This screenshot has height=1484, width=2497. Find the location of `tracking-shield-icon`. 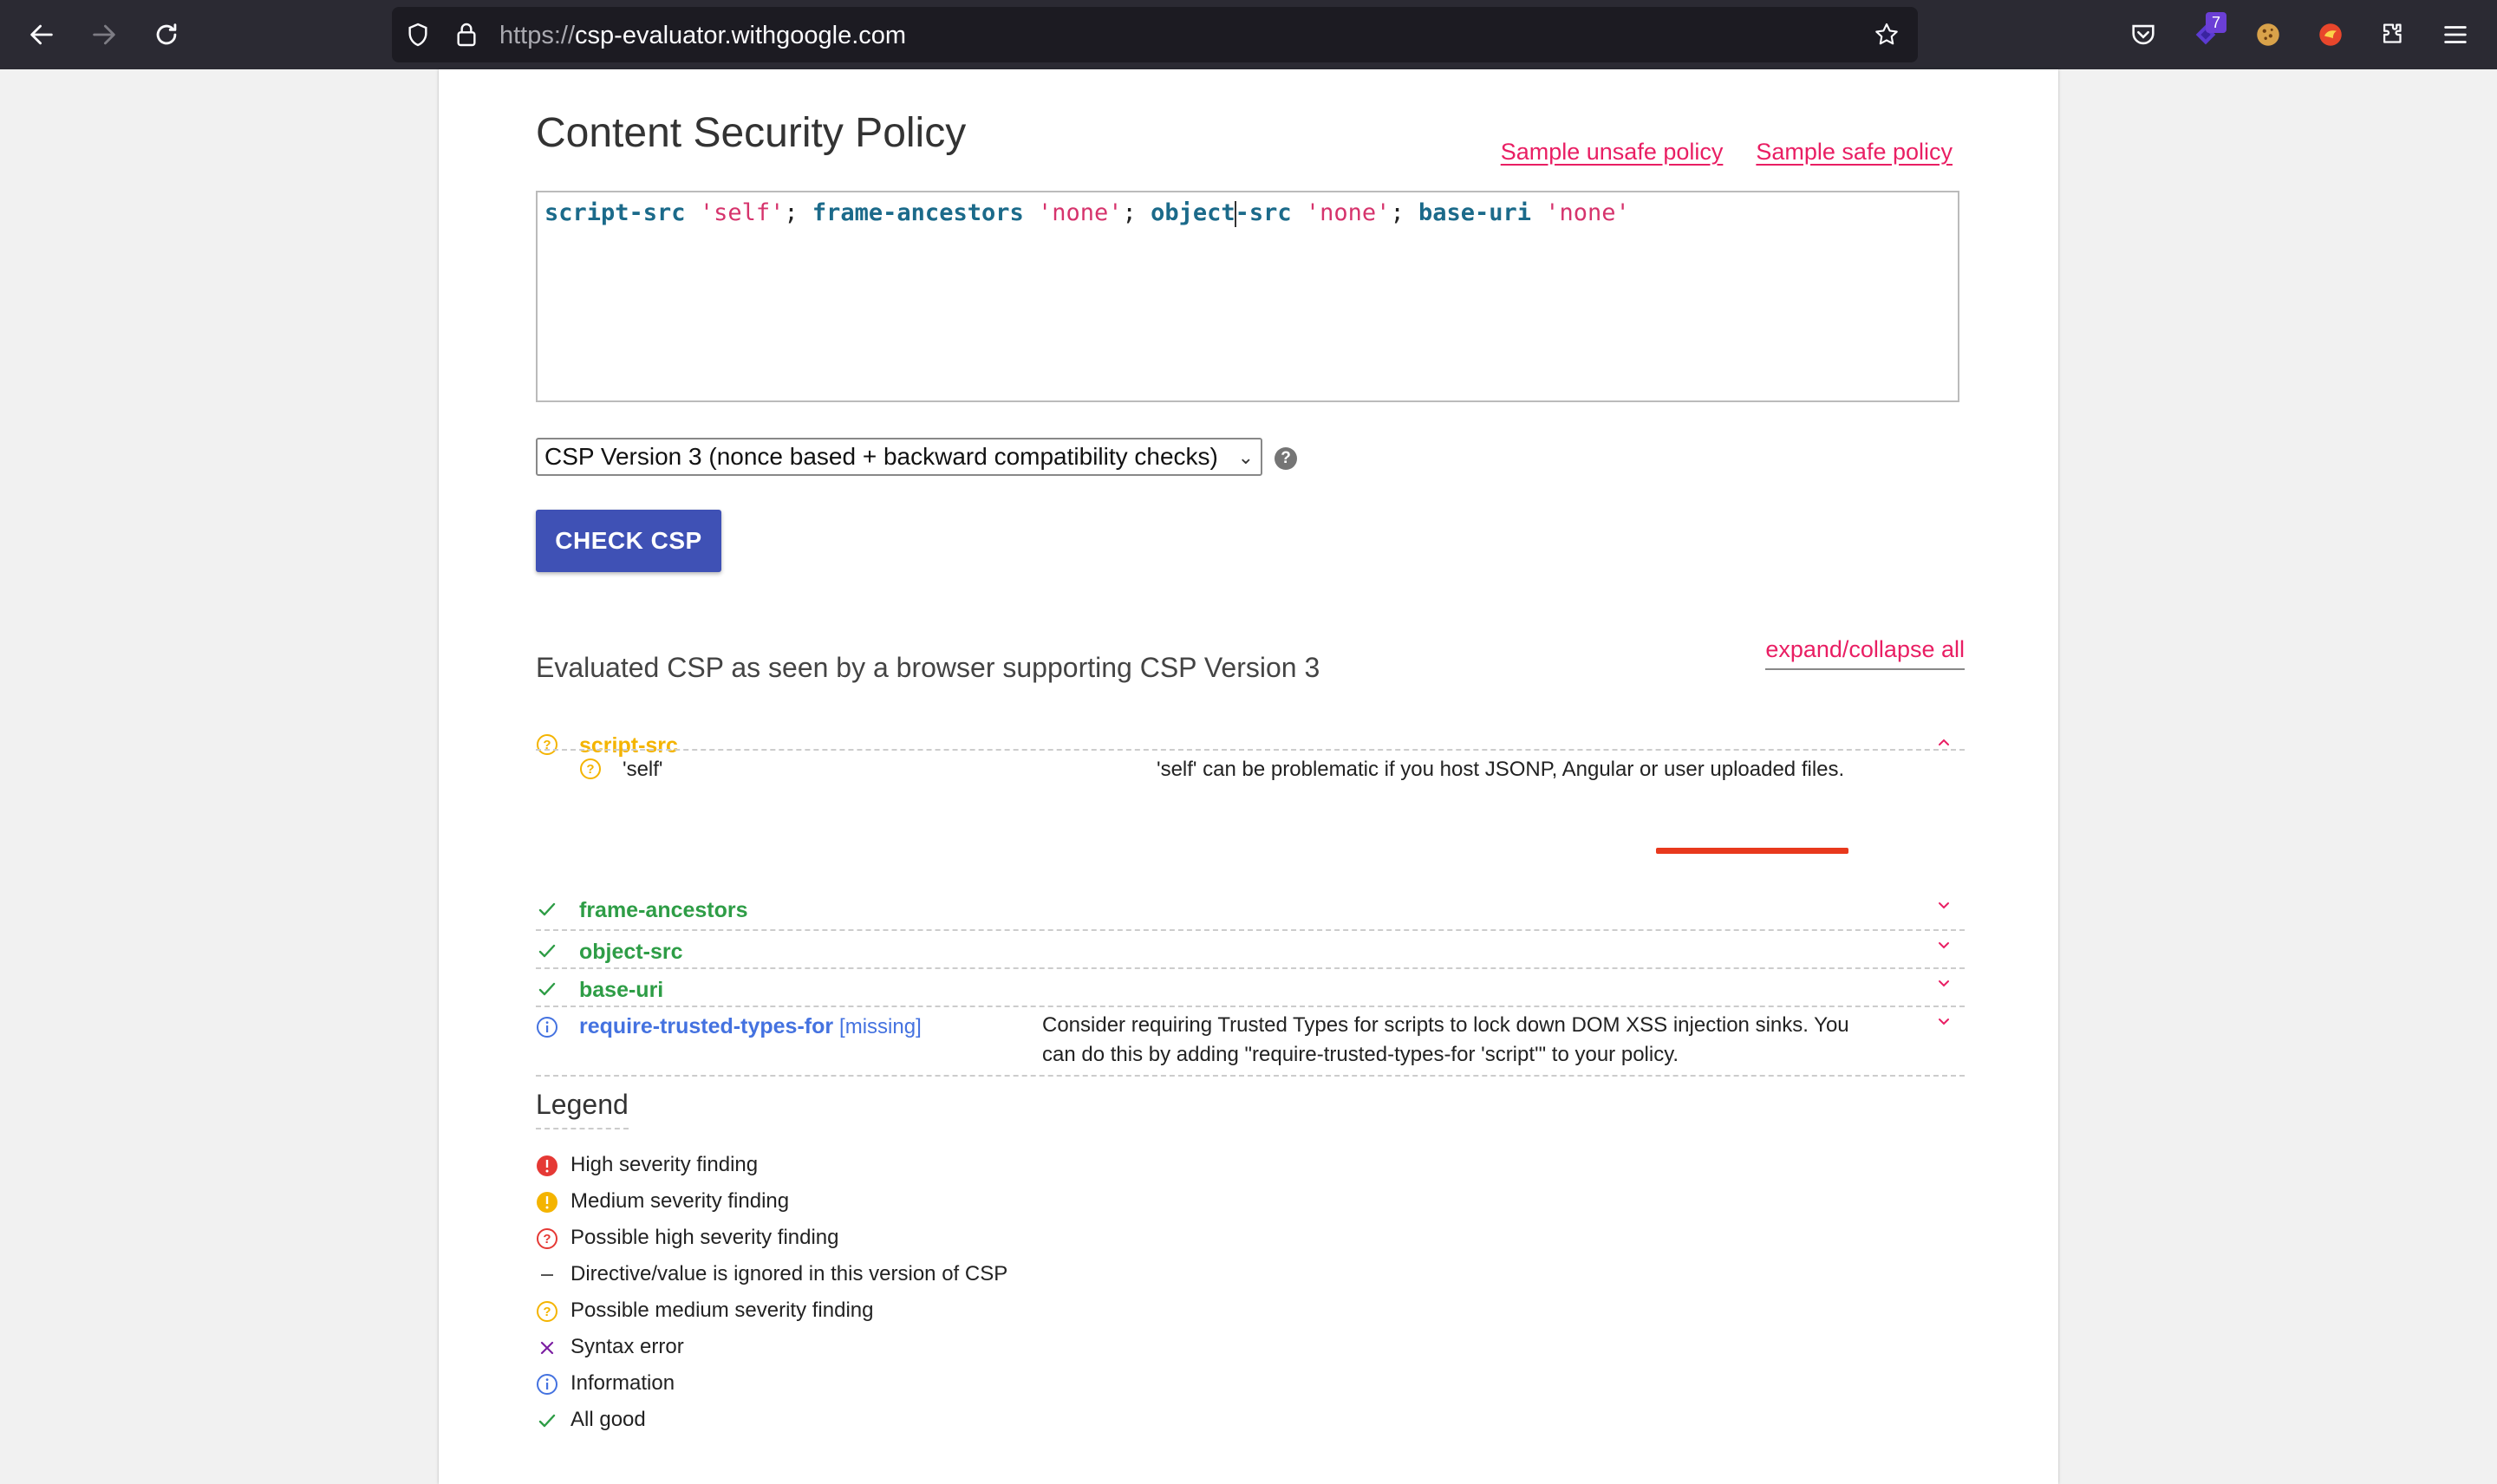

tracking-shield-icon is located at coordinates (418, 35).